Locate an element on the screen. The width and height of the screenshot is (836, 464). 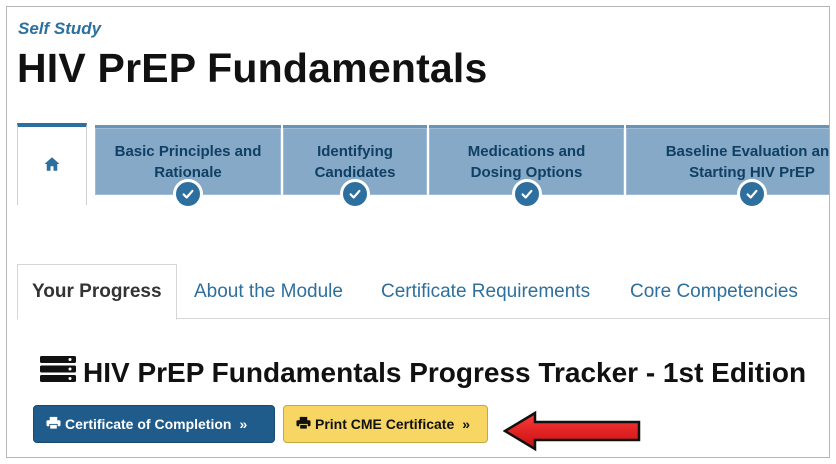
tab-identifying-candidates: Identifying Candidates is located at coordinates (355, 167).